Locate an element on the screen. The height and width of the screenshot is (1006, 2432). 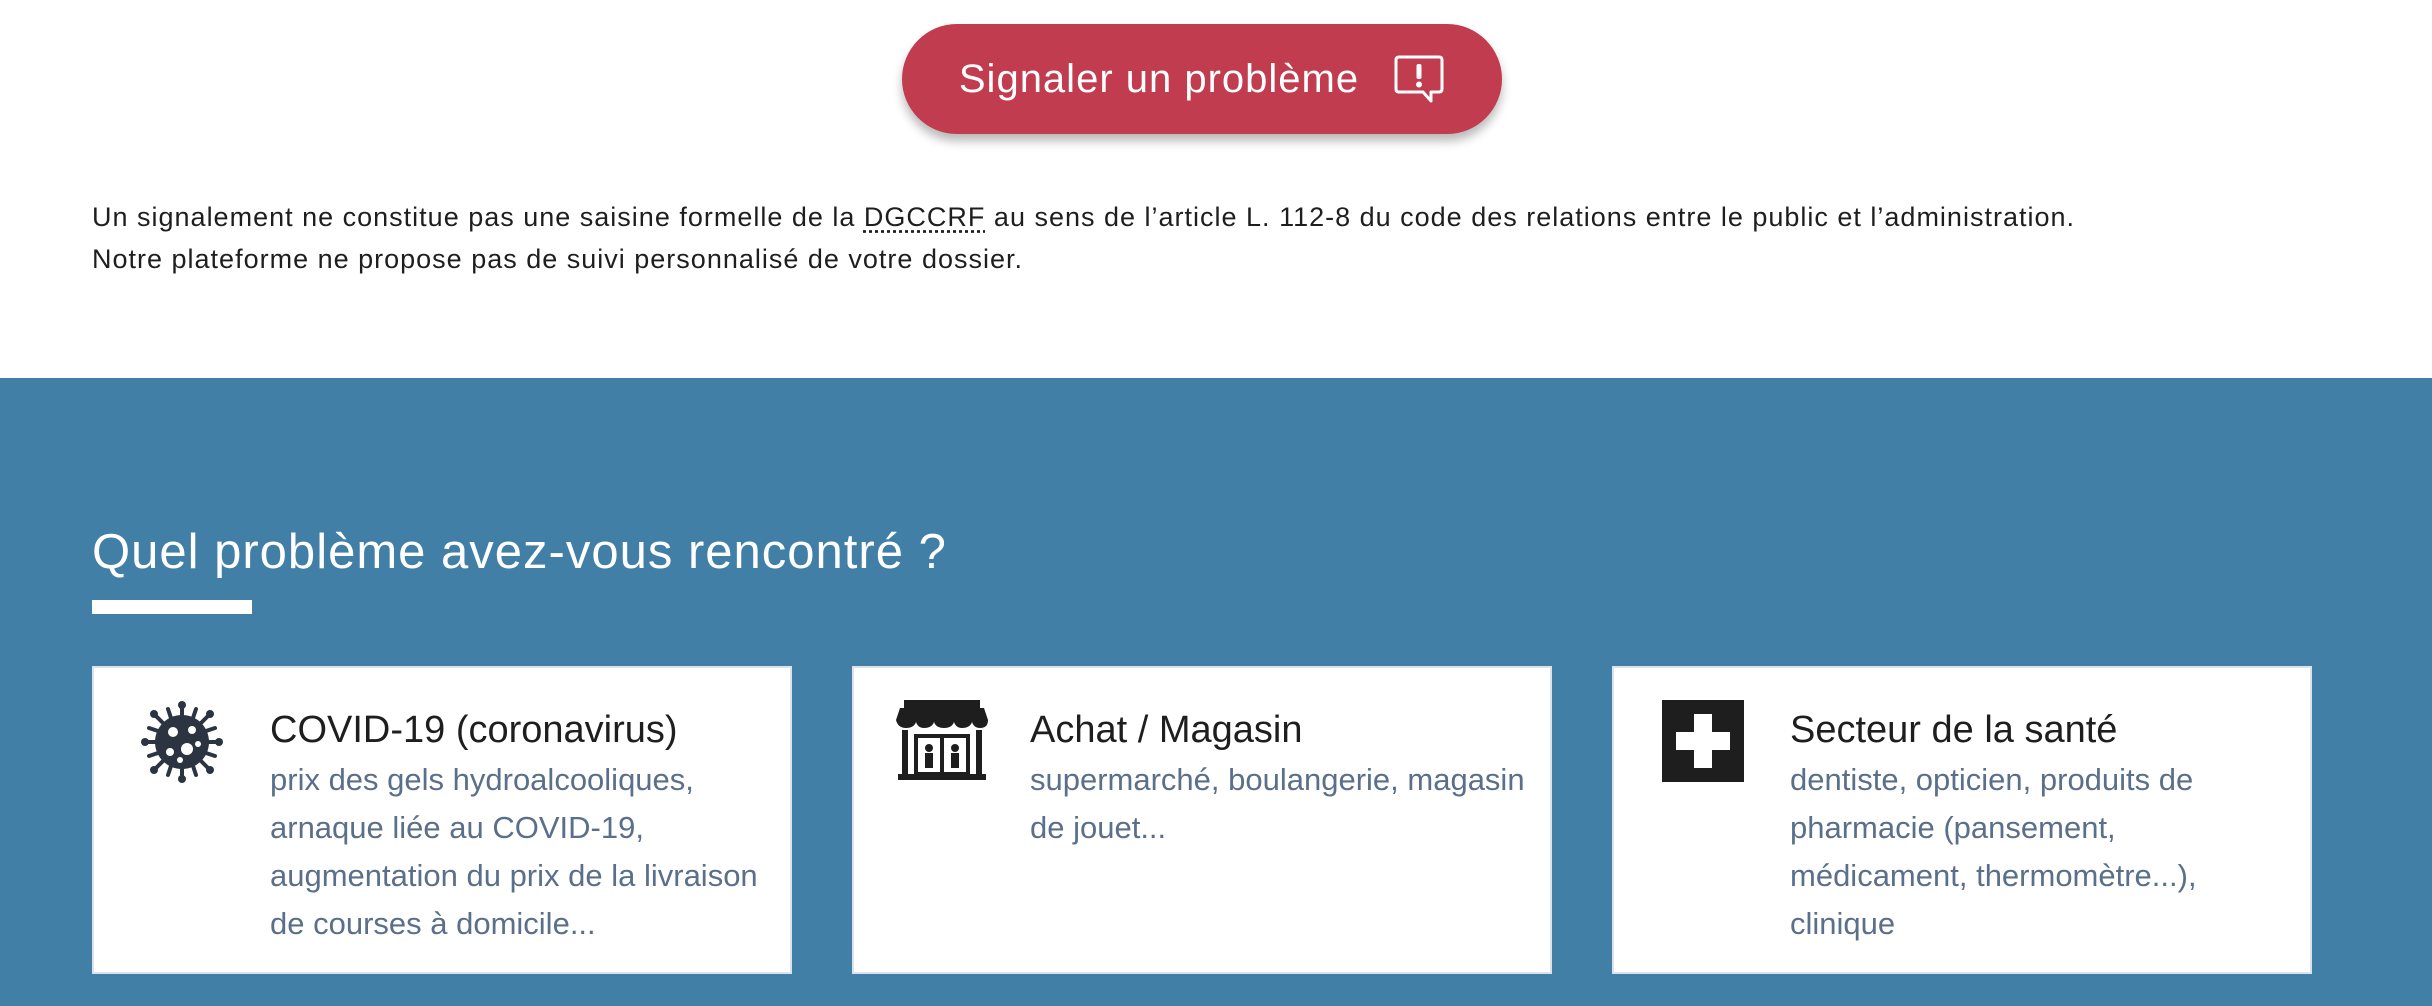
section-title-underline is located at coordinates (172, 607).